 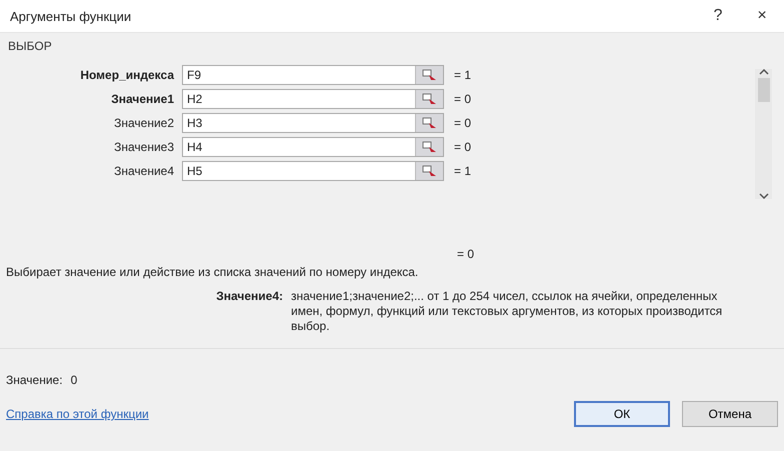 What do you see at coordinates (127, 75) in the screenshot?
I see `argument-label: Номер_индекса` at bounding box center [127, 75].